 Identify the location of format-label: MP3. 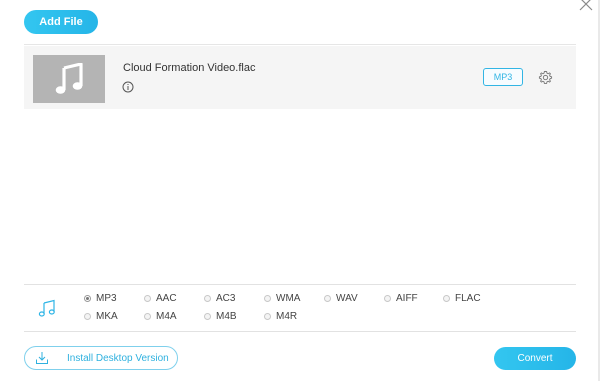
(106, 298).